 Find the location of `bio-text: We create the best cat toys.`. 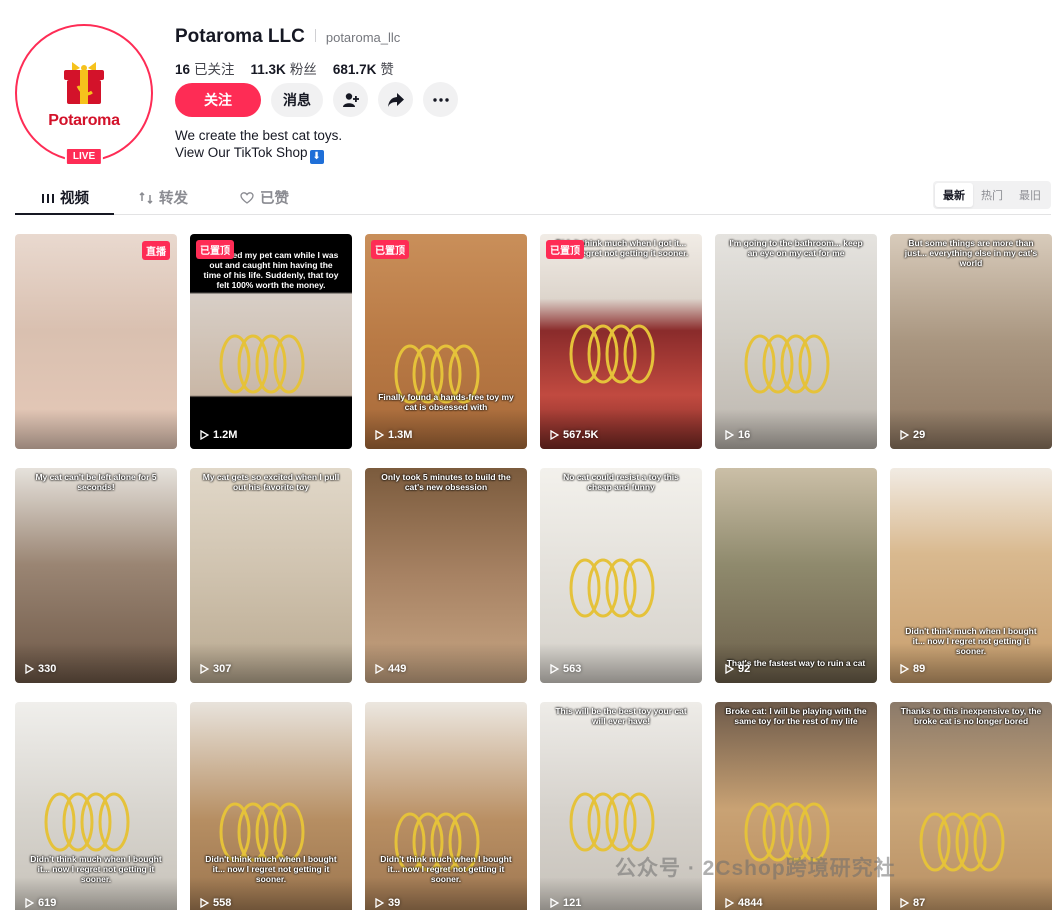

bio-text: We create the best cat toys. is located at coordinates (259, 135).